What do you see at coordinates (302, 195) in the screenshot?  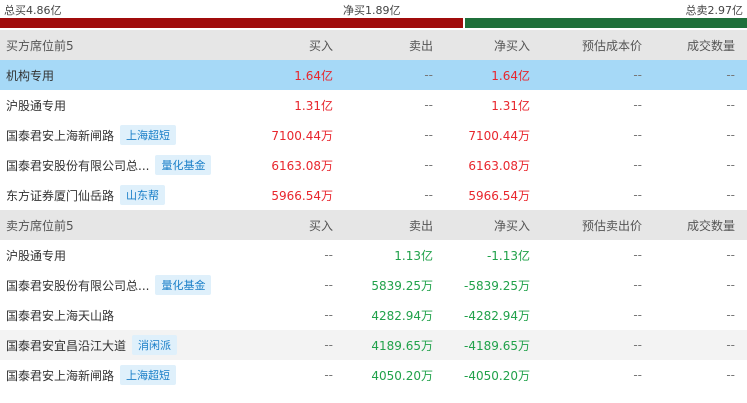 I see `buy-amount: 5966.54万` at bounding box center [302, 195].